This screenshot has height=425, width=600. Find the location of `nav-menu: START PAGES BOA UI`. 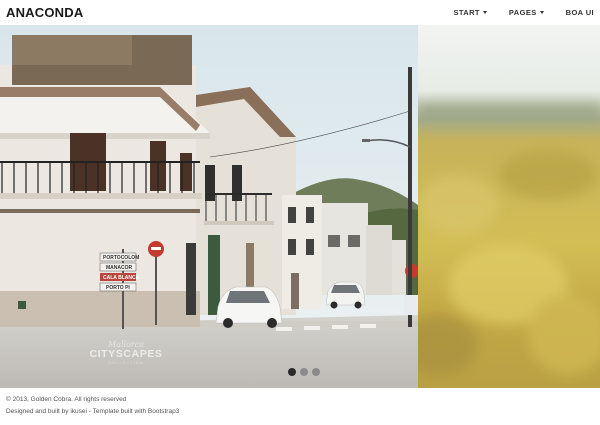

nav-menu: START PAGES BOA UI is located at coordinates (512, 12).